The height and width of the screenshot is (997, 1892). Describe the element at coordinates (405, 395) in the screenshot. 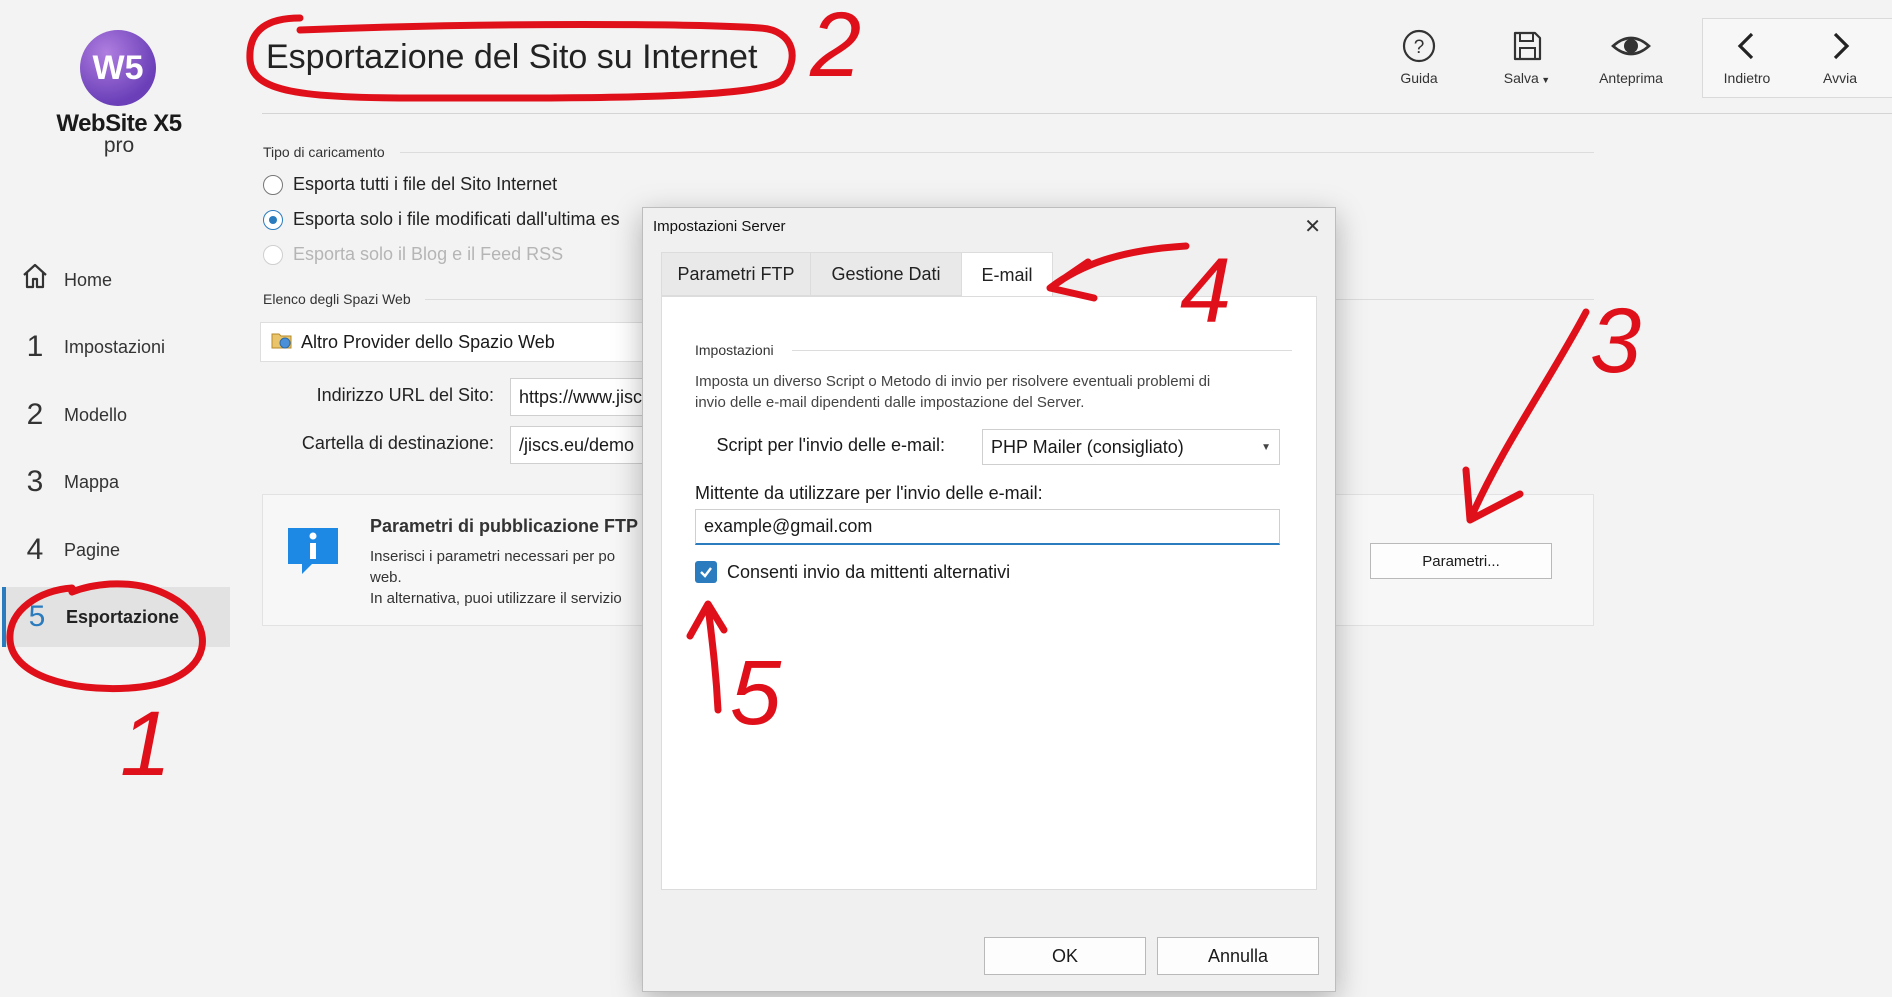

I see `site-url-label: Indirizzo URL del Sito:` at that location.